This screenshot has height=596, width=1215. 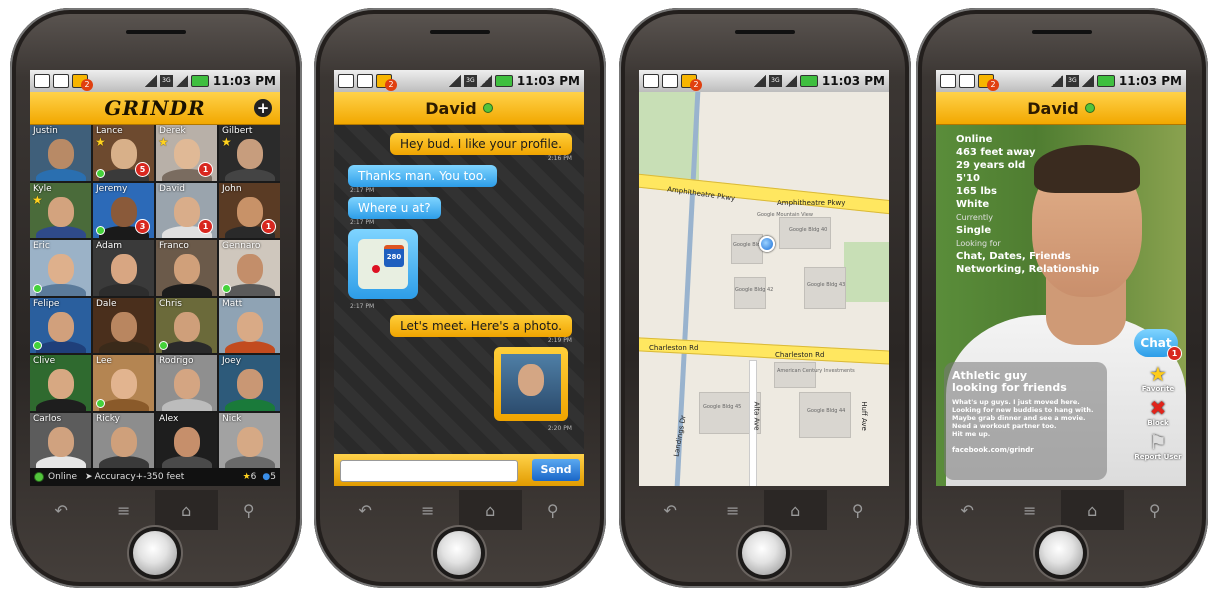 I want to click on profile-tile: Ricky, so click(x=123, y=440).